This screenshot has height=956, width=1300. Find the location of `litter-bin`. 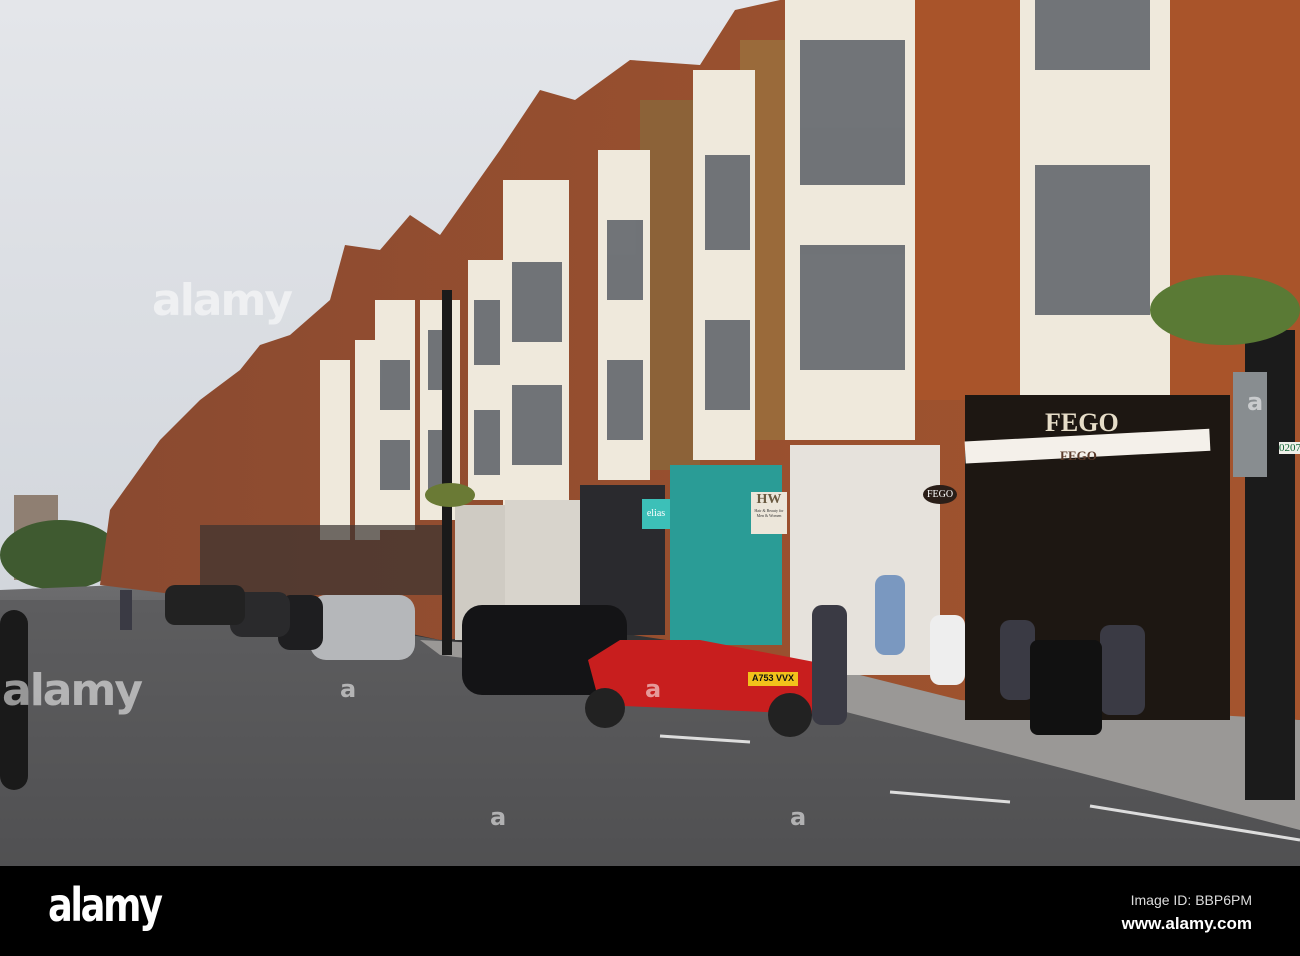

litter-bin is located at coordinates (1066, 687).